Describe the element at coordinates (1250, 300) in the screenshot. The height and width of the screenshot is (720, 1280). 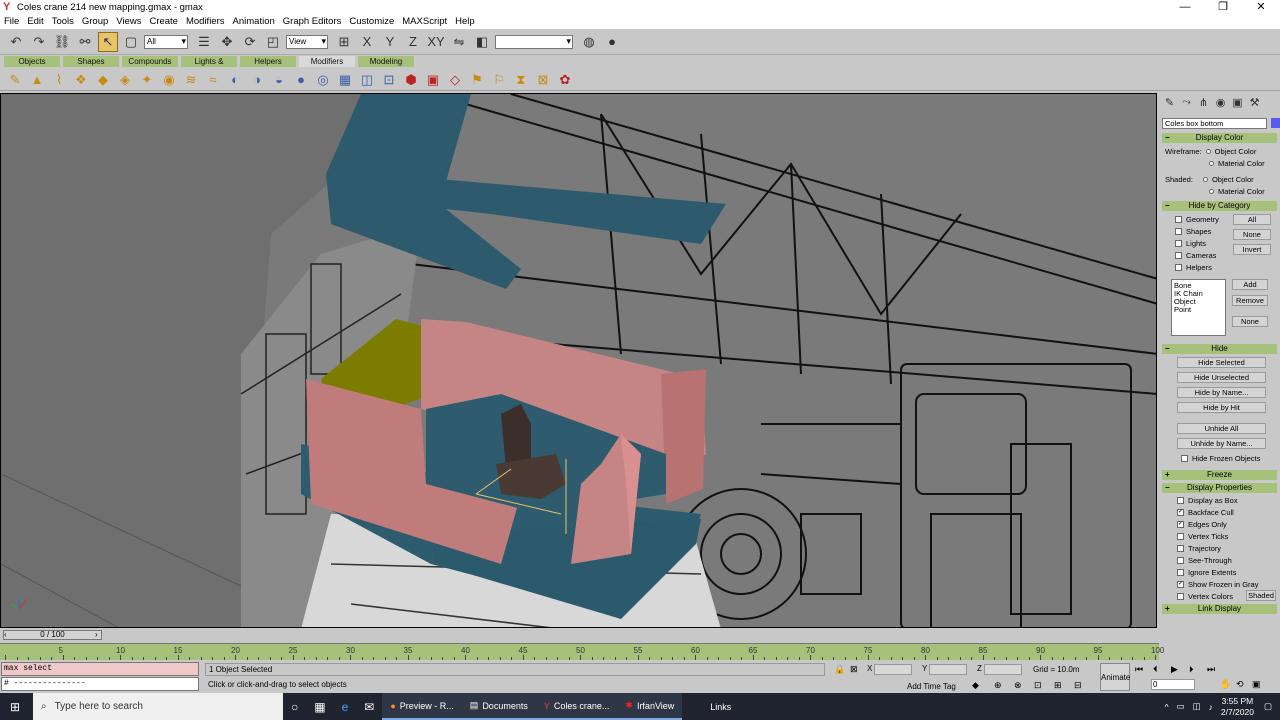
I see `list-remove-button: Remove` at that location.